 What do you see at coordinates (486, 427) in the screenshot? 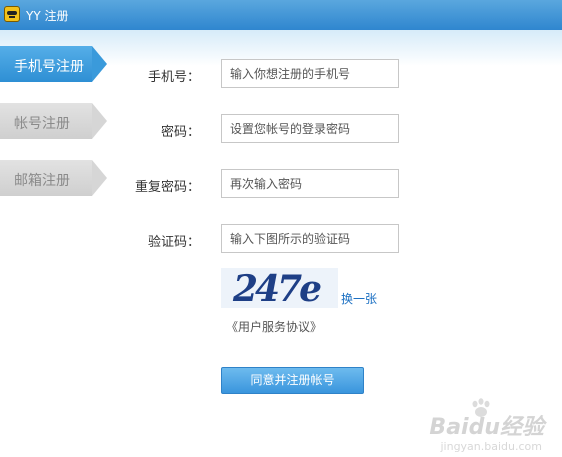
I see `watermark-brand: Baidu经验` at bounding box center [486, 427].